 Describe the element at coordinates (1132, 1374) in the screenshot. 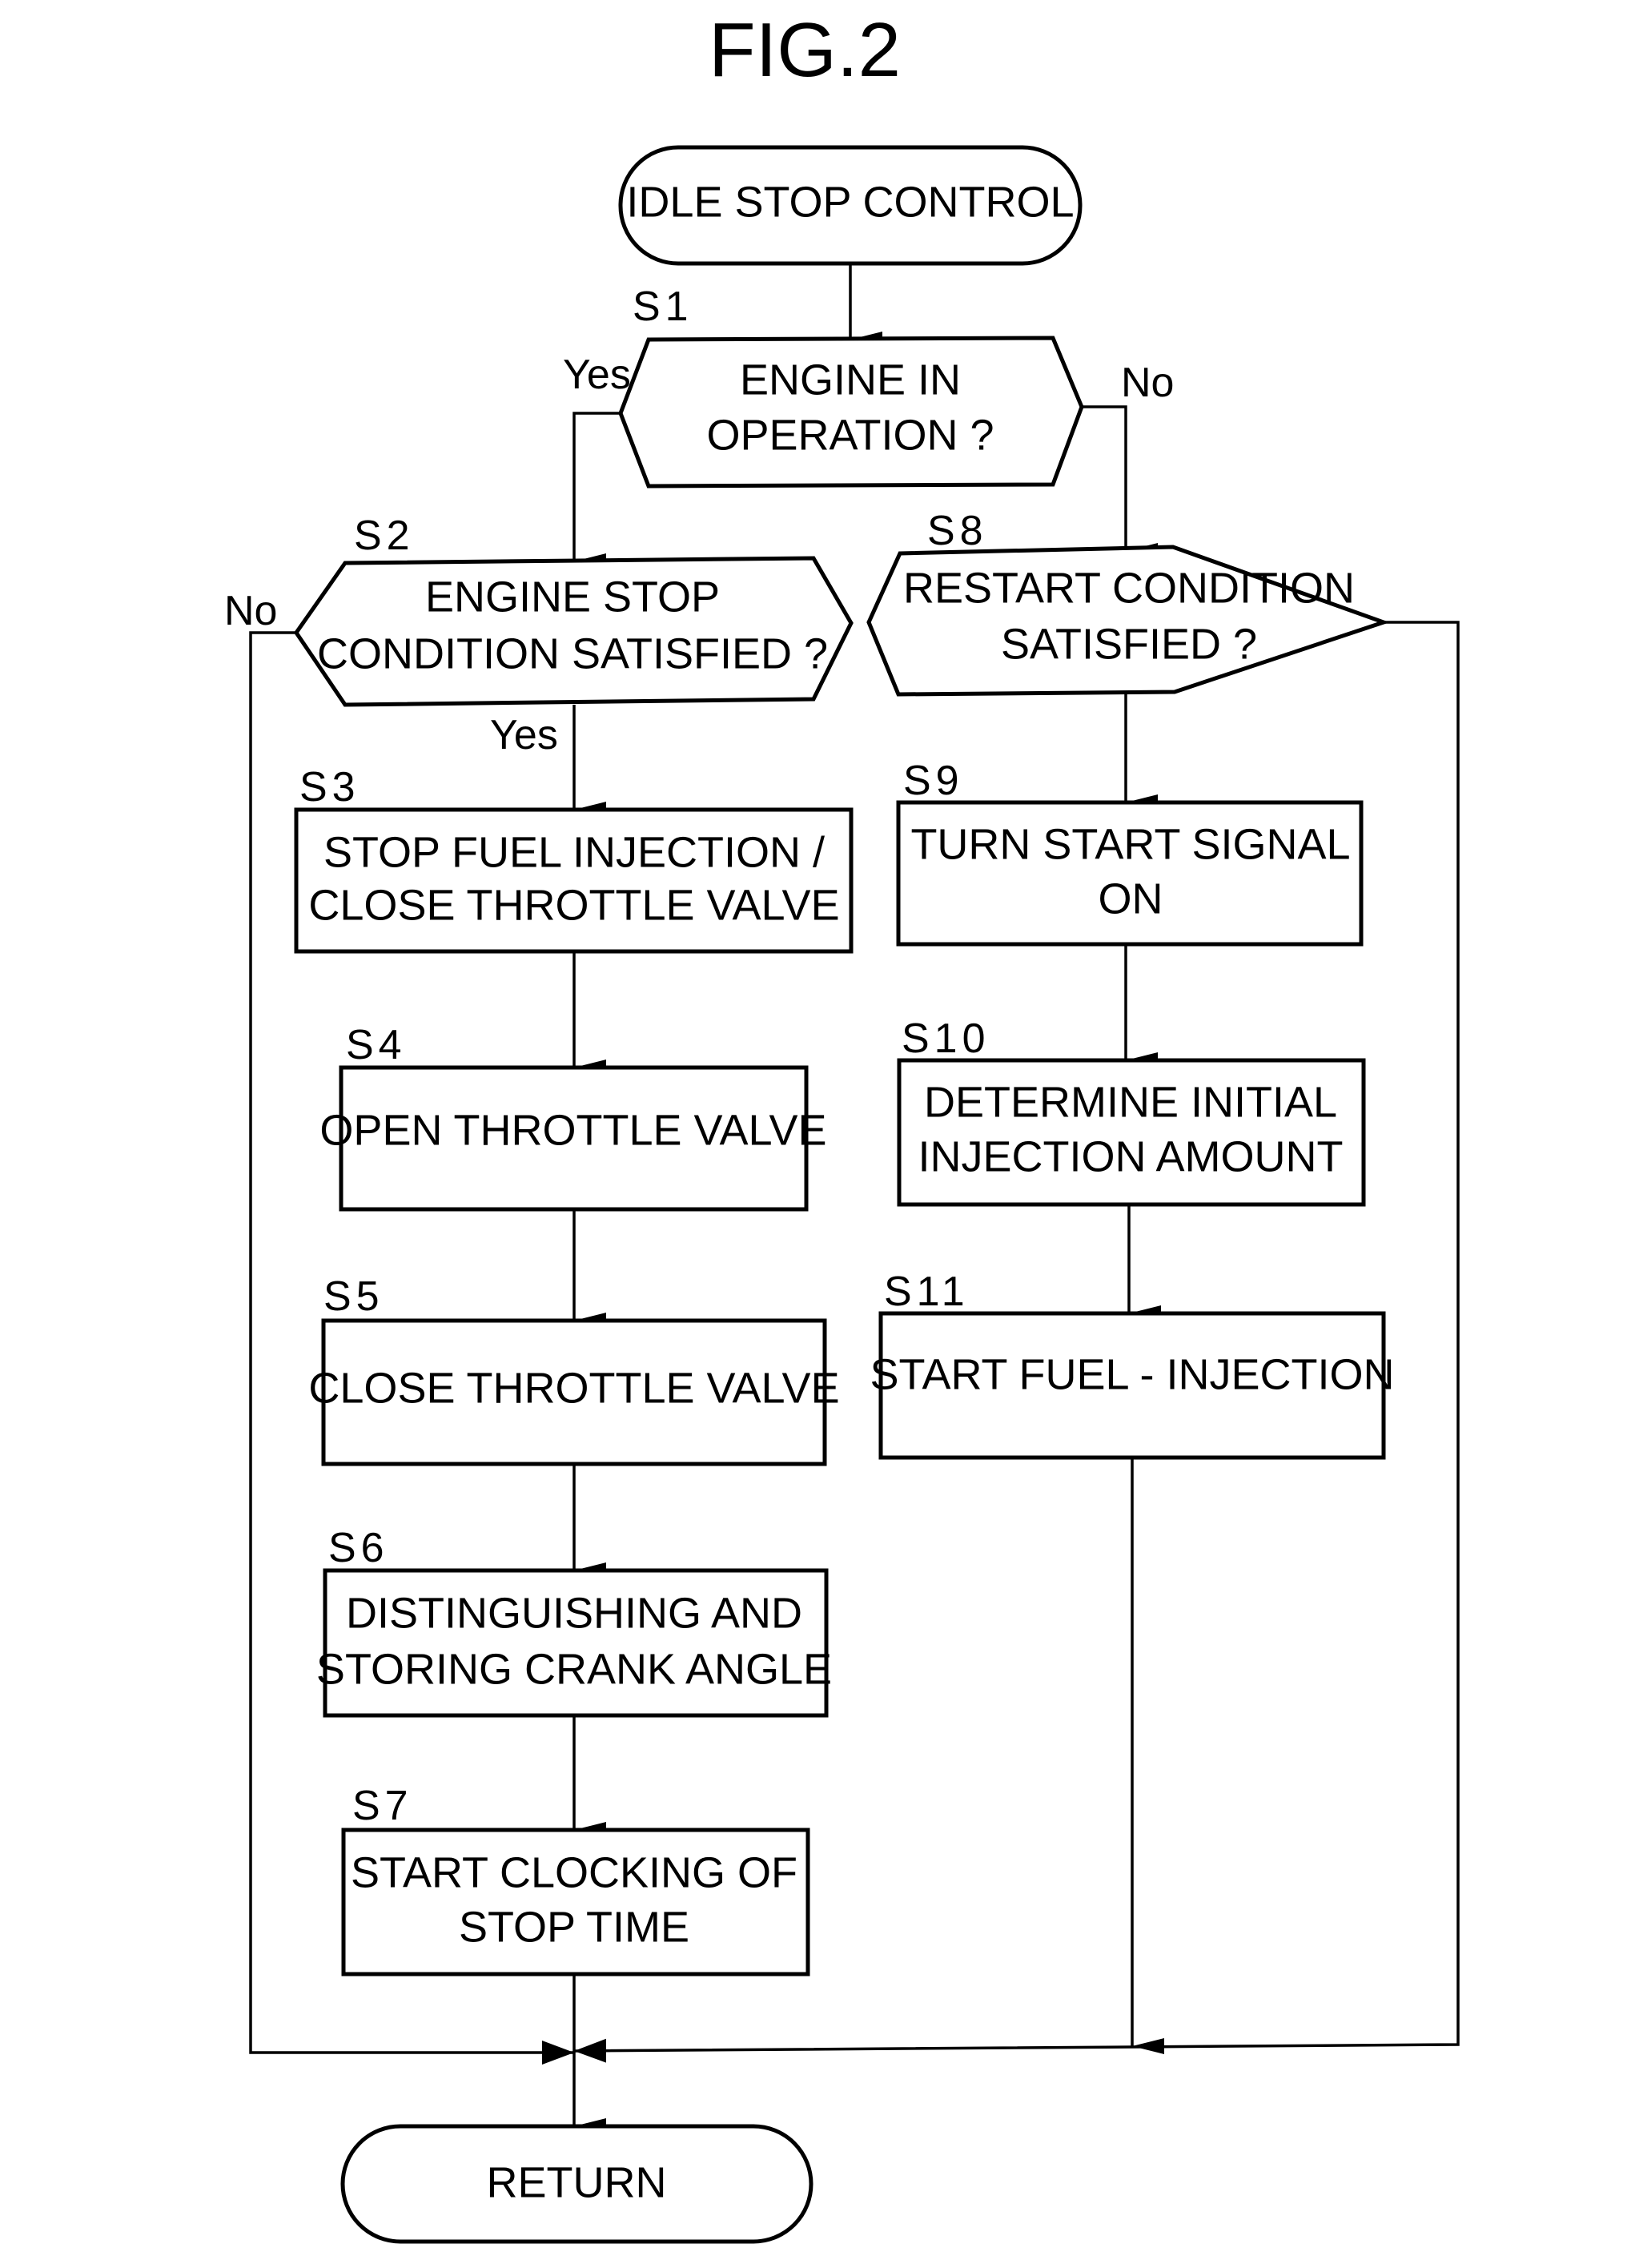

I see `step-text-line: START FUEL - INJECTION` at that location.